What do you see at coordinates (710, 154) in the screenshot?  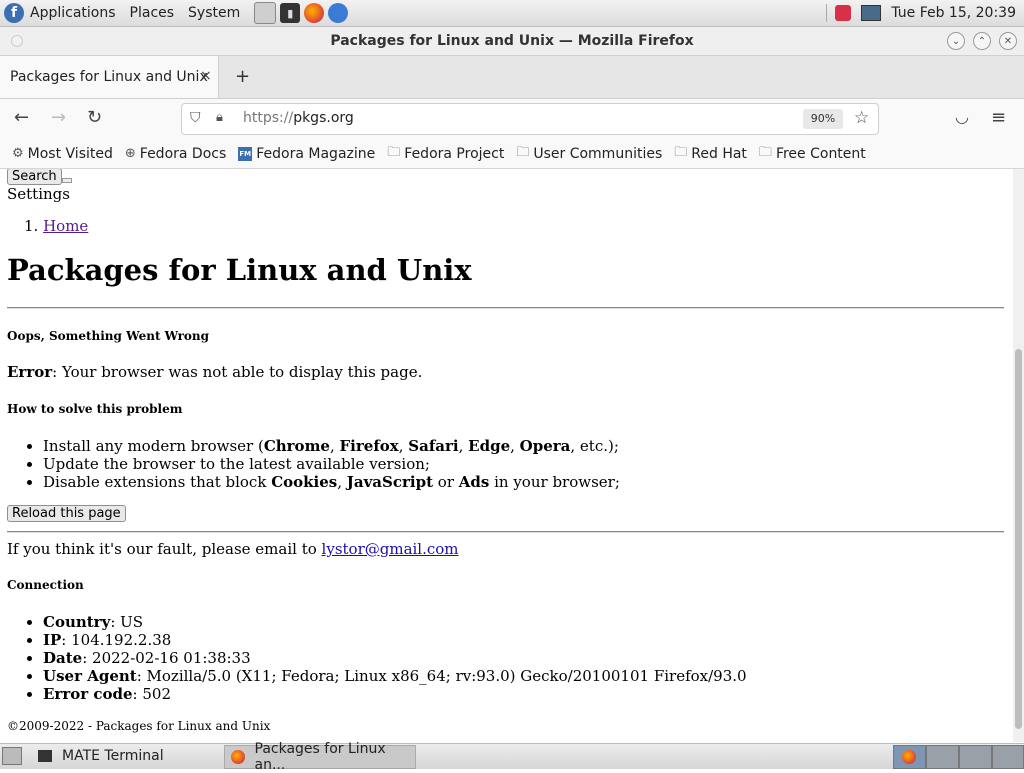 I see `bookmark-red-hat: 🗀︎ Red Hat` at bounding box center [710, 154].